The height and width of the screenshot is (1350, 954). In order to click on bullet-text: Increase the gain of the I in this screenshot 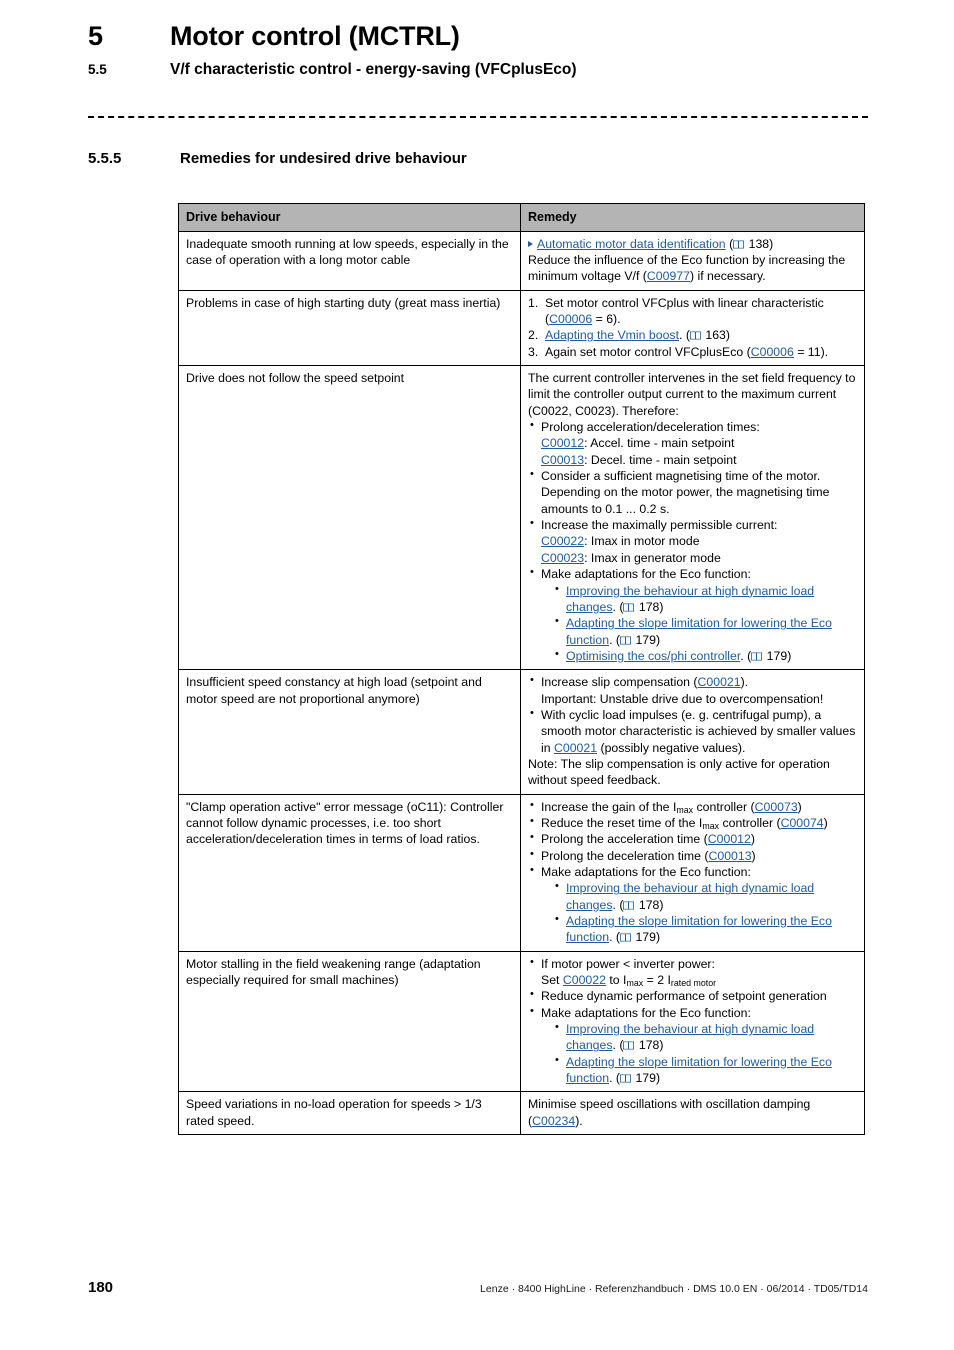, I will do `click(609, 806)`.